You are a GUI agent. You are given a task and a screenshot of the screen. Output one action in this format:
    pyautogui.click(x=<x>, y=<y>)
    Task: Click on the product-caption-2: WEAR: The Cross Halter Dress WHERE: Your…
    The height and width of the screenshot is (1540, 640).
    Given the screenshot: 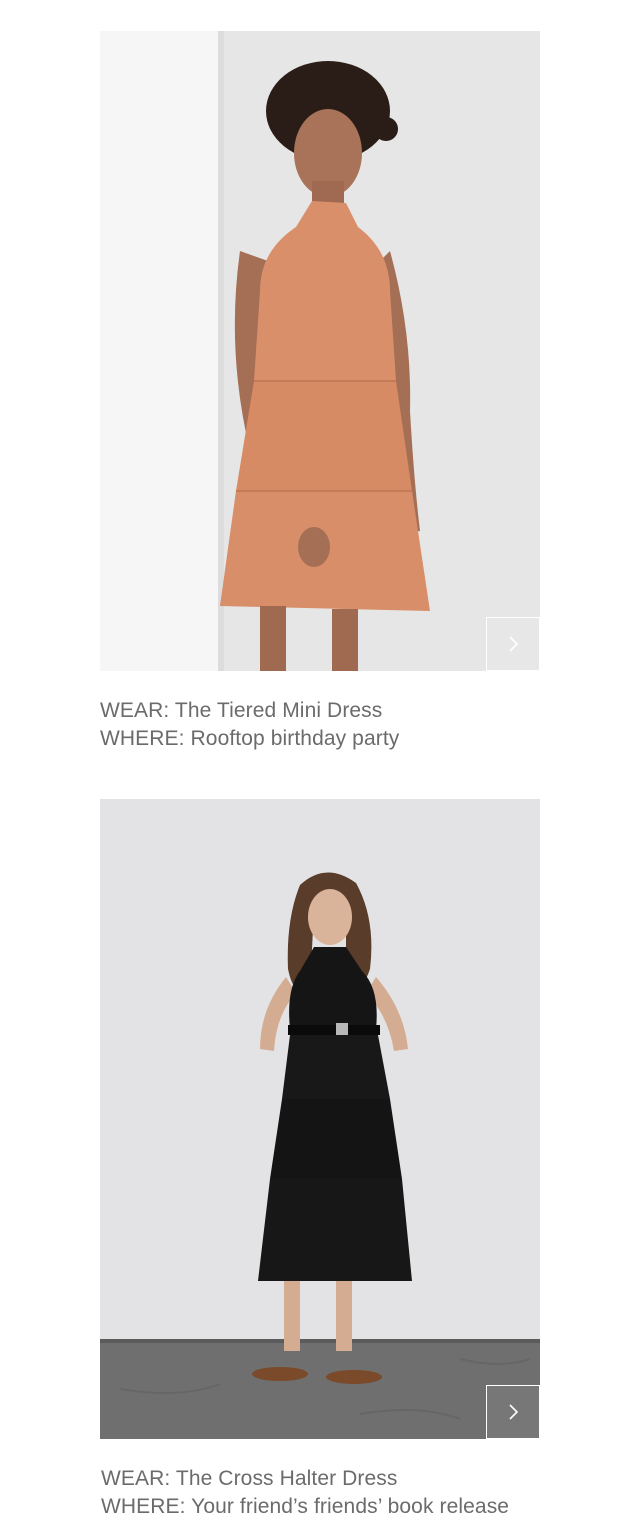 What is the action you would take?
    pyautogui.click(x=320, y=1493)
    